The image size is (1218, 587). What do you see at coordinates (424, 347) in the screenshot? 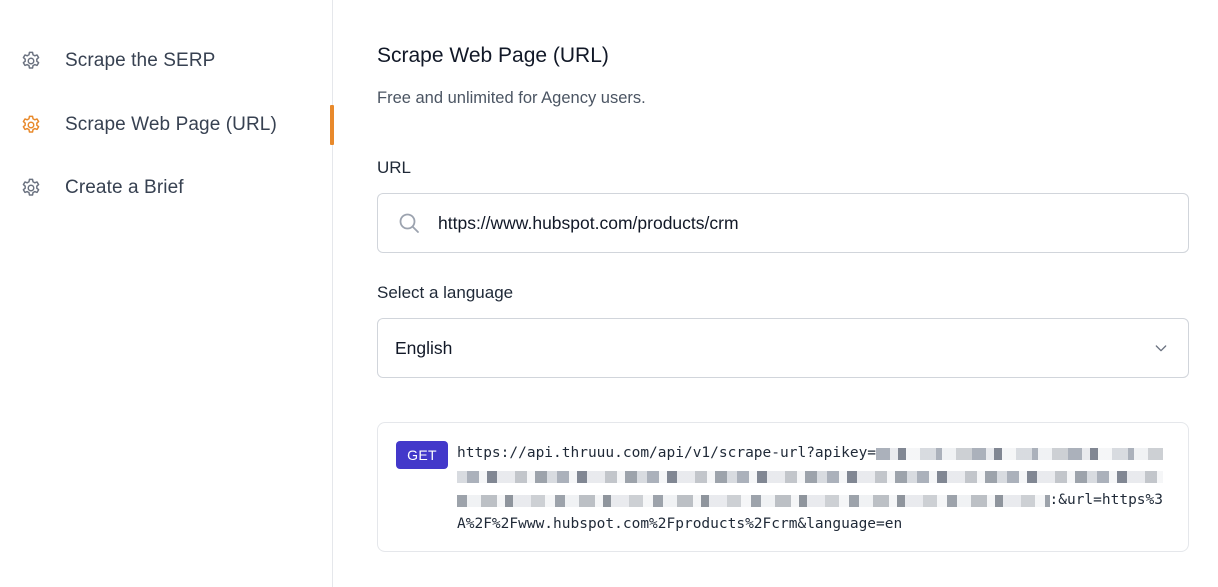
I see `language-select-value: English` at bounding box center [424, 347].